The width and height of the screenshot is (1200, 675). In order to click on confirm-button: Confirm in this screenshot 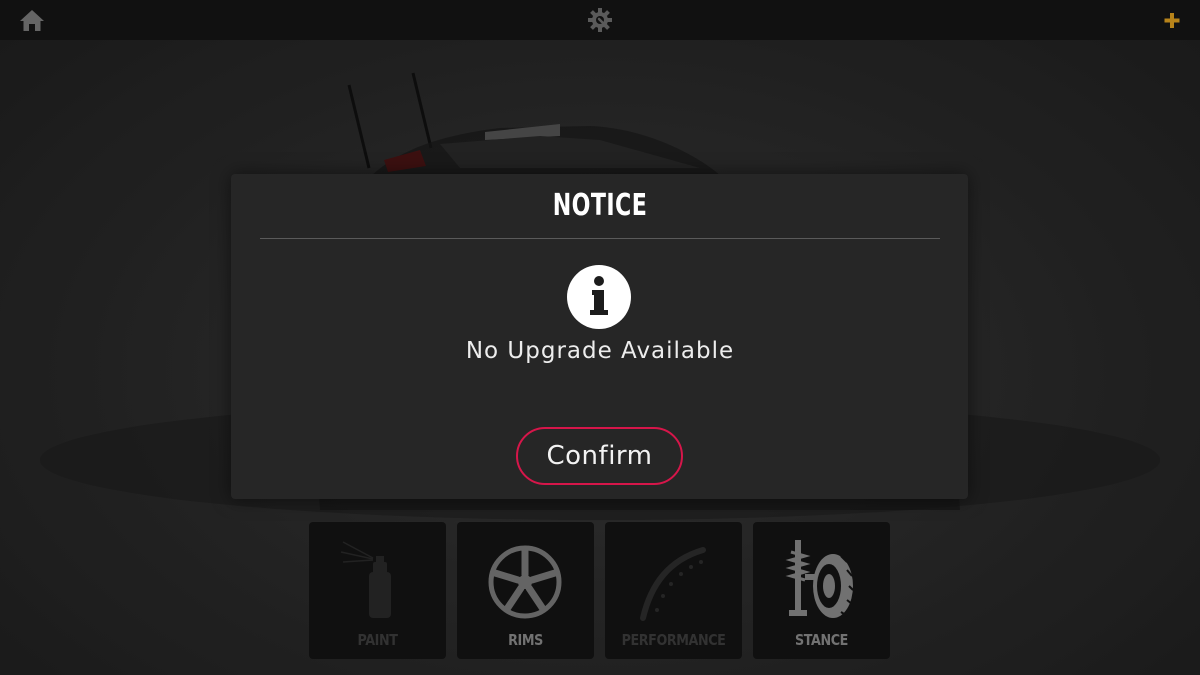, I will do `click(599, 456)`.